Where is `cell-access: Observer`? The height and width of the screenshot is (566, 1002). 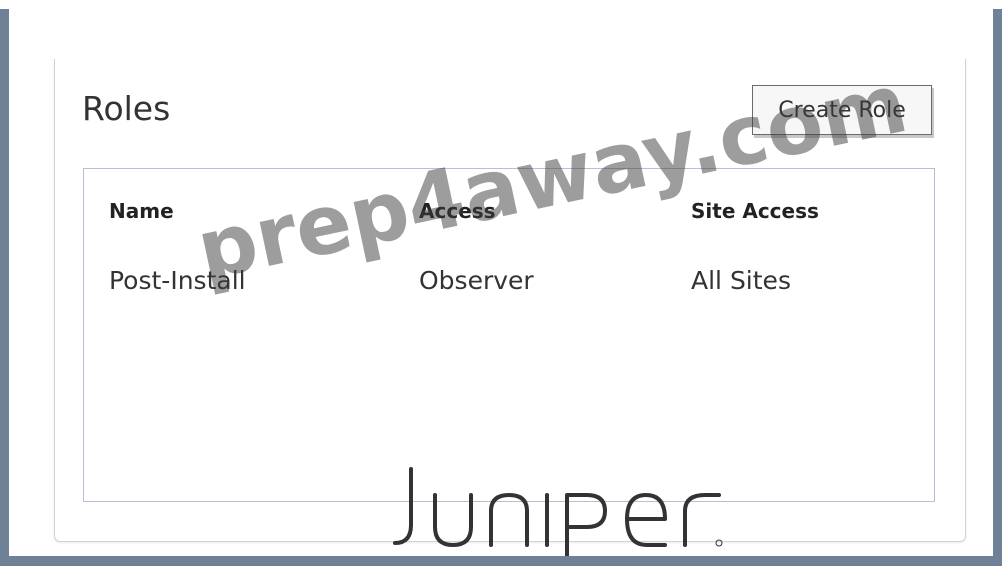 cell-access: Observer is located at coordinates (476, 280).